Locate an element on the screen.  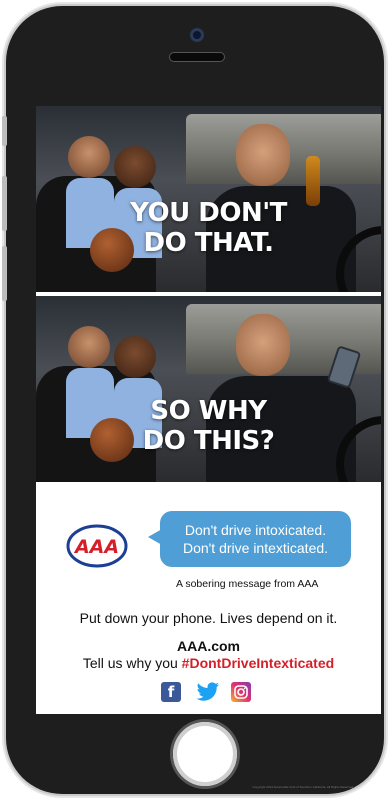
instagram-icon is located at coordinates (241, 692).